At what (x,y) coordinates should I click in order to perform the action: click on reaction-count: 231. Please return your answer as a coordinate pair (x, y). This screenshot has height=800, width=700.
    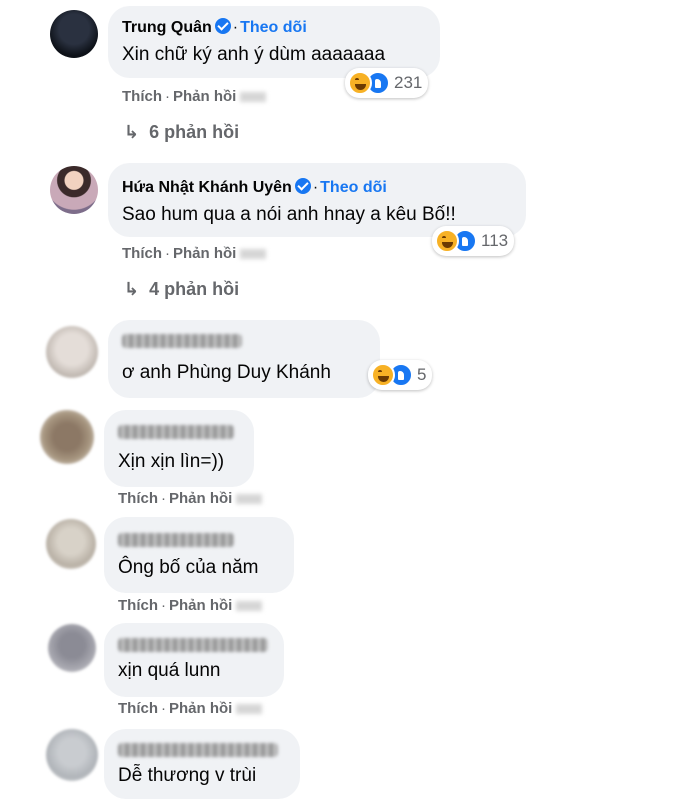
    Looking at the image, I should click on (408, 82).